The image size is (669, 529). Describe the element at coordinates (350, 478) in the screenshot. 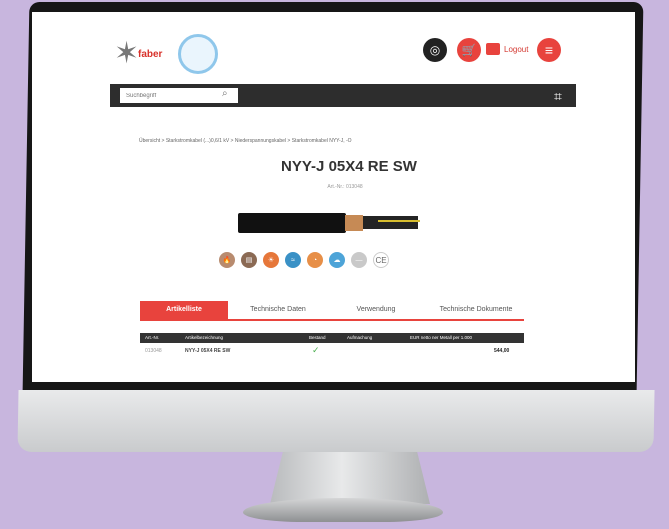

I see `monitor-stand-neck` at that location.